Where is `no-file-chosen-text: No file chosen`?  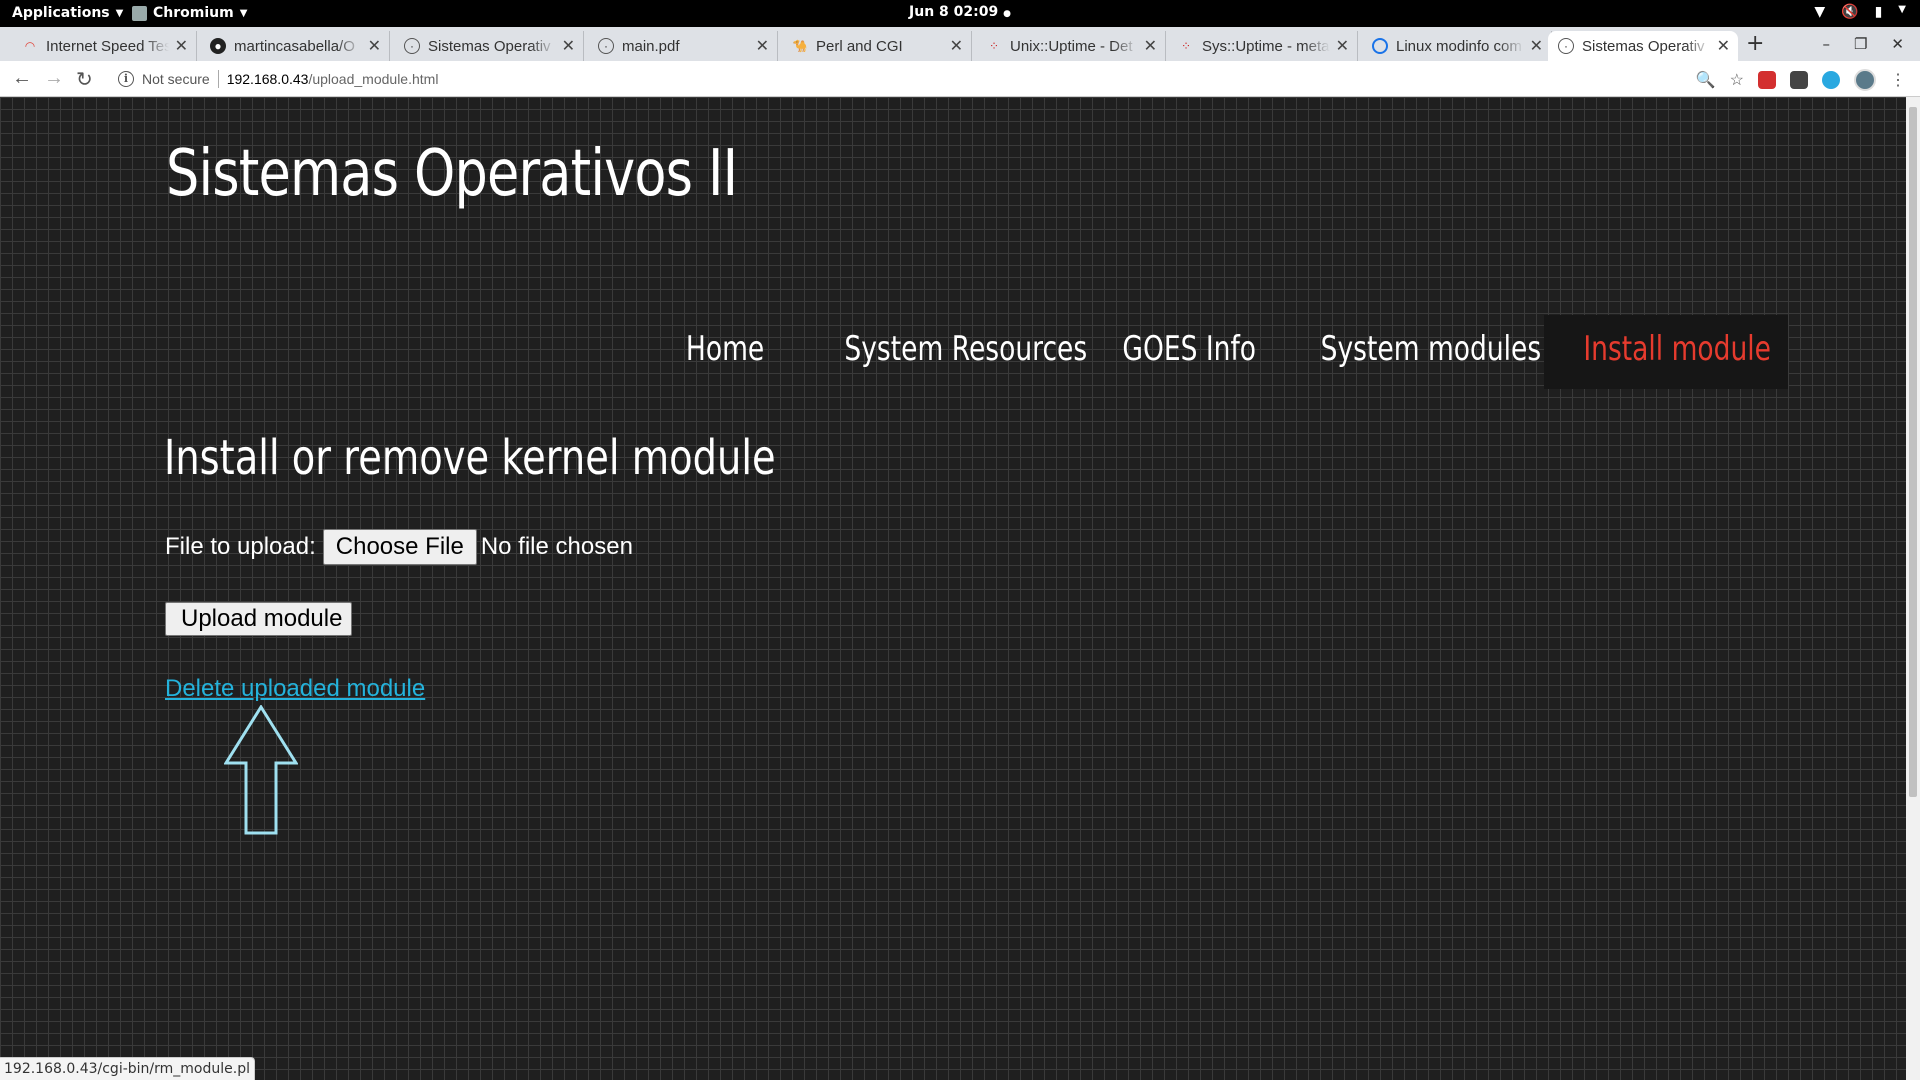 no-file-chosen-text: No file chosen is located at coordinates (556, 546).